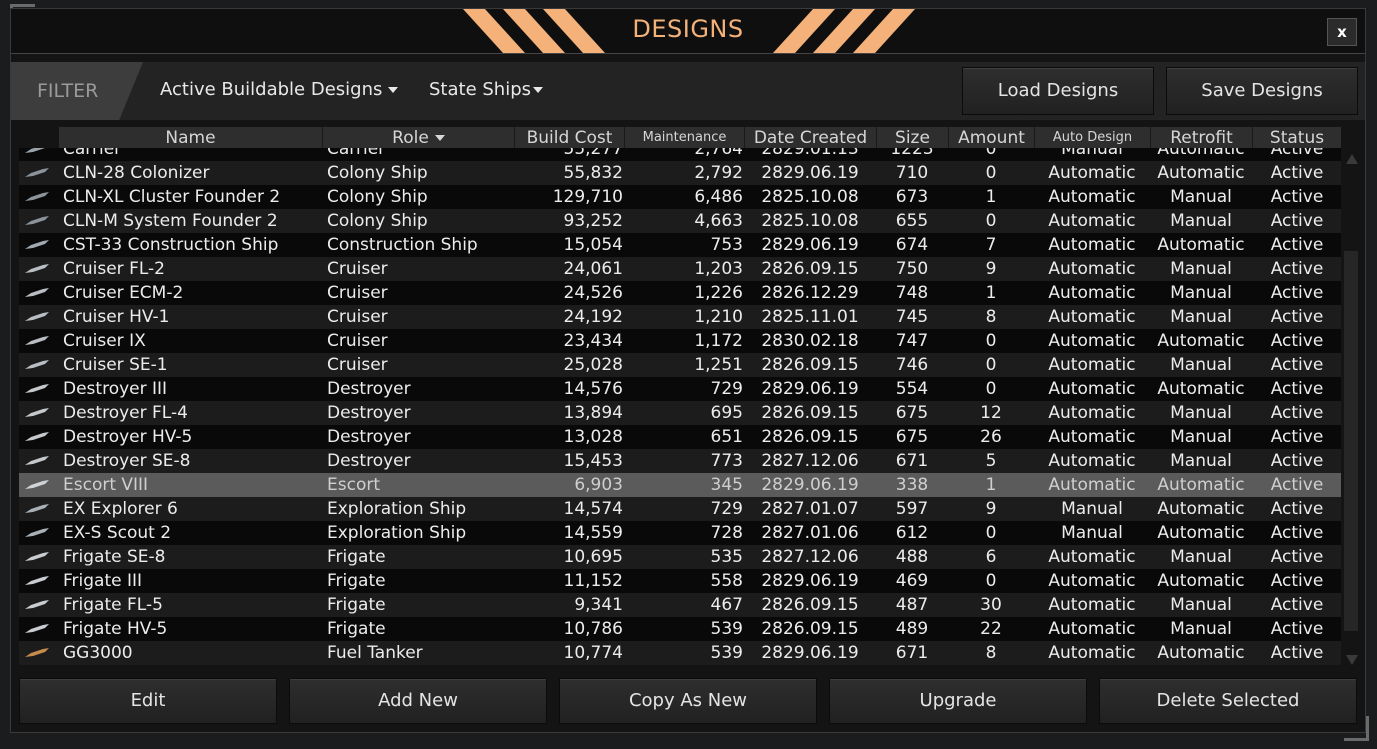 This screenshot has height=749, width=1377. What do you see at coordinates (375, 653) in the screenshot?
I see `cell-role: Fuel Tanker` at bounding box center [375, 653].